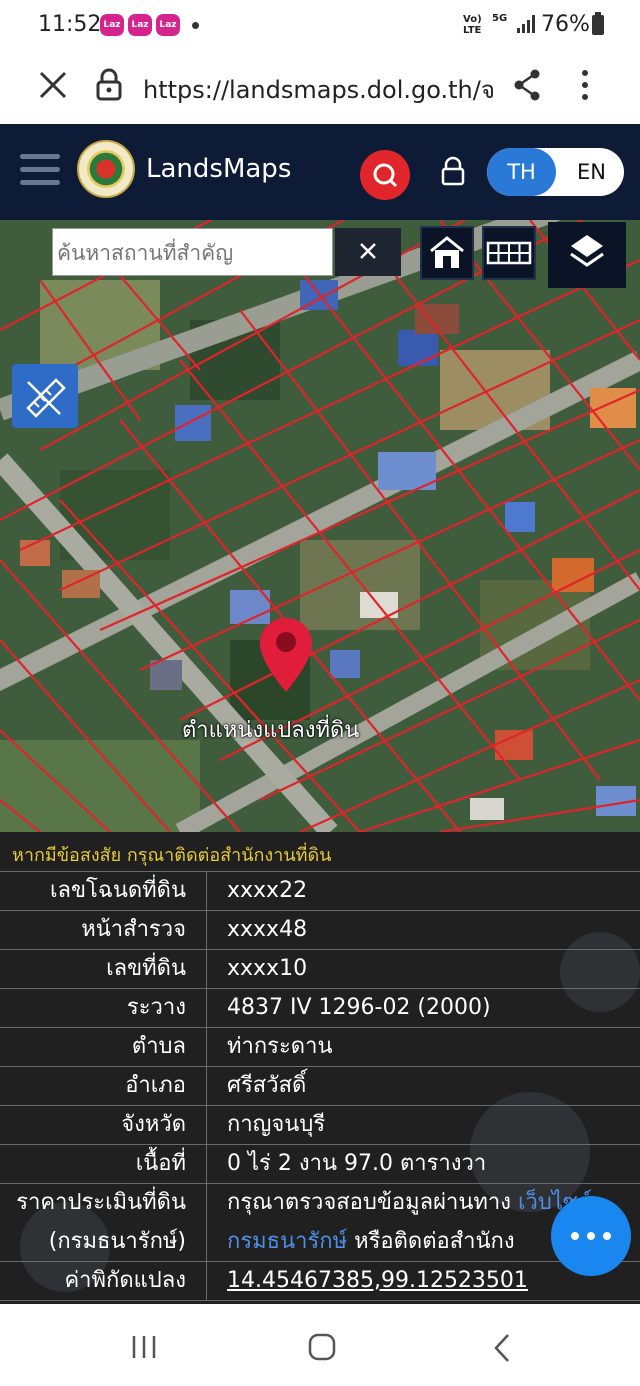  I want to click on clear-icon, so click(368, 251).